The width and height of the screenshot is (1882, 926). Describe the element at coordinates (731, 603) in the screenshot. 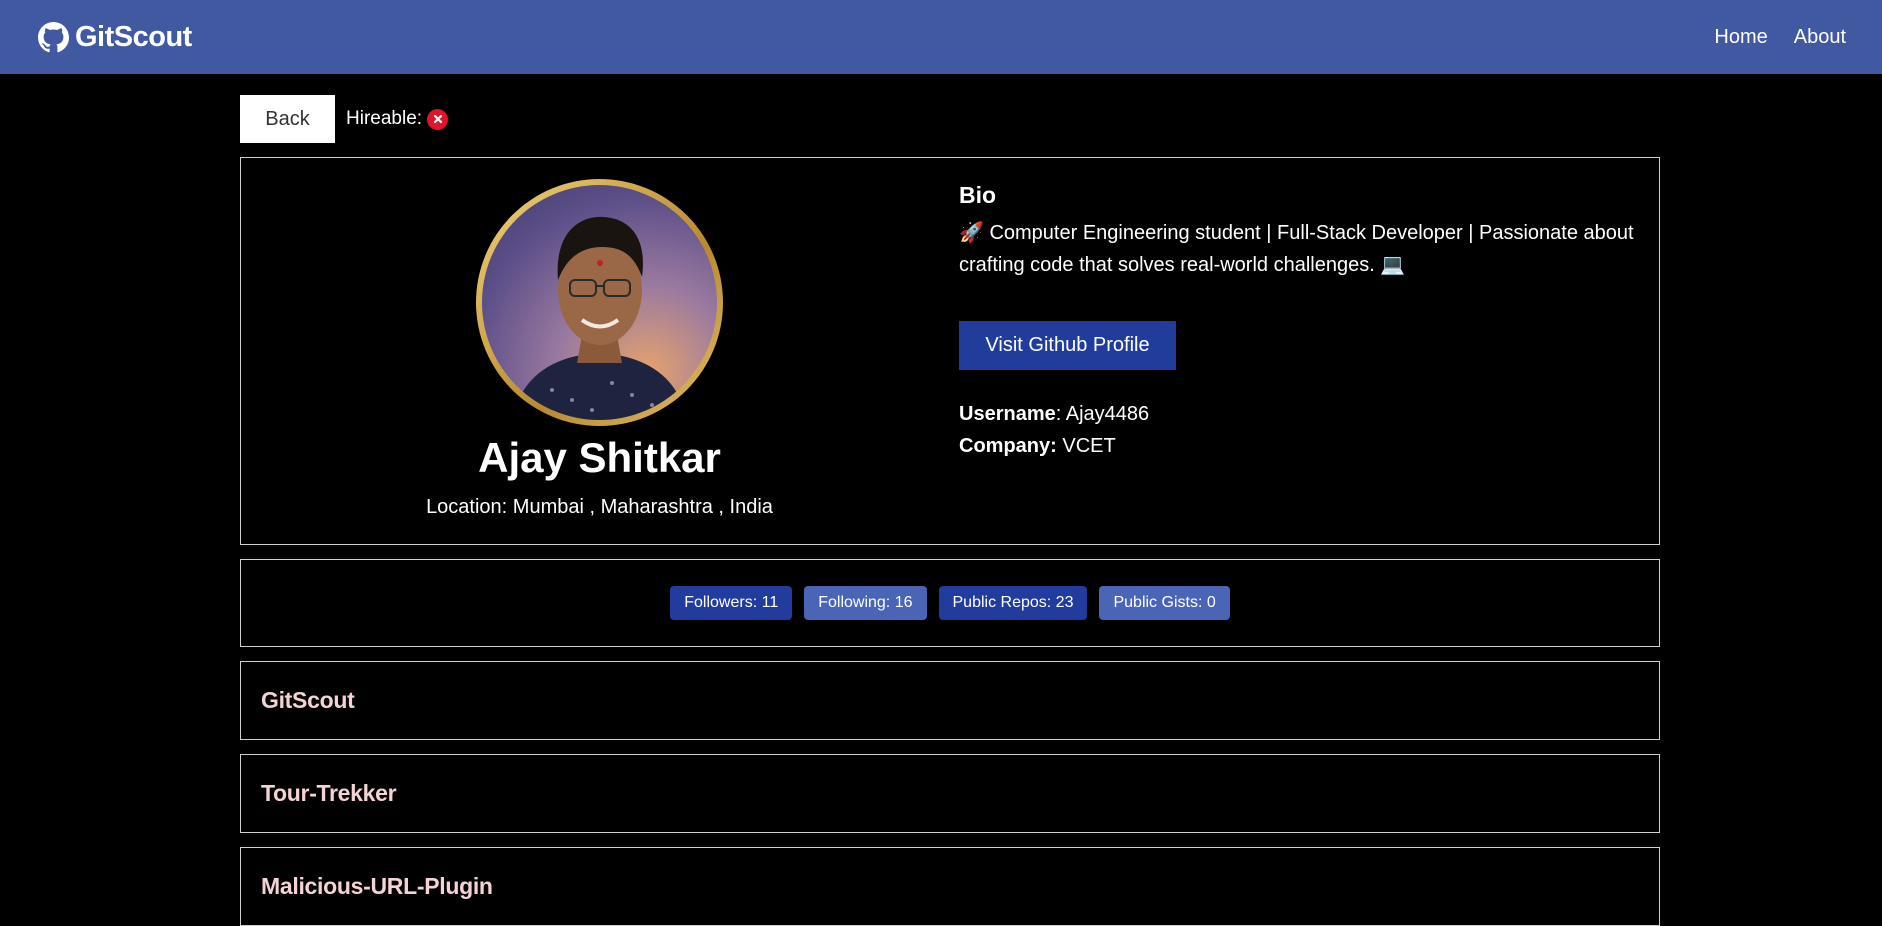

I see `followers-badge: Followers: 11` at that location.